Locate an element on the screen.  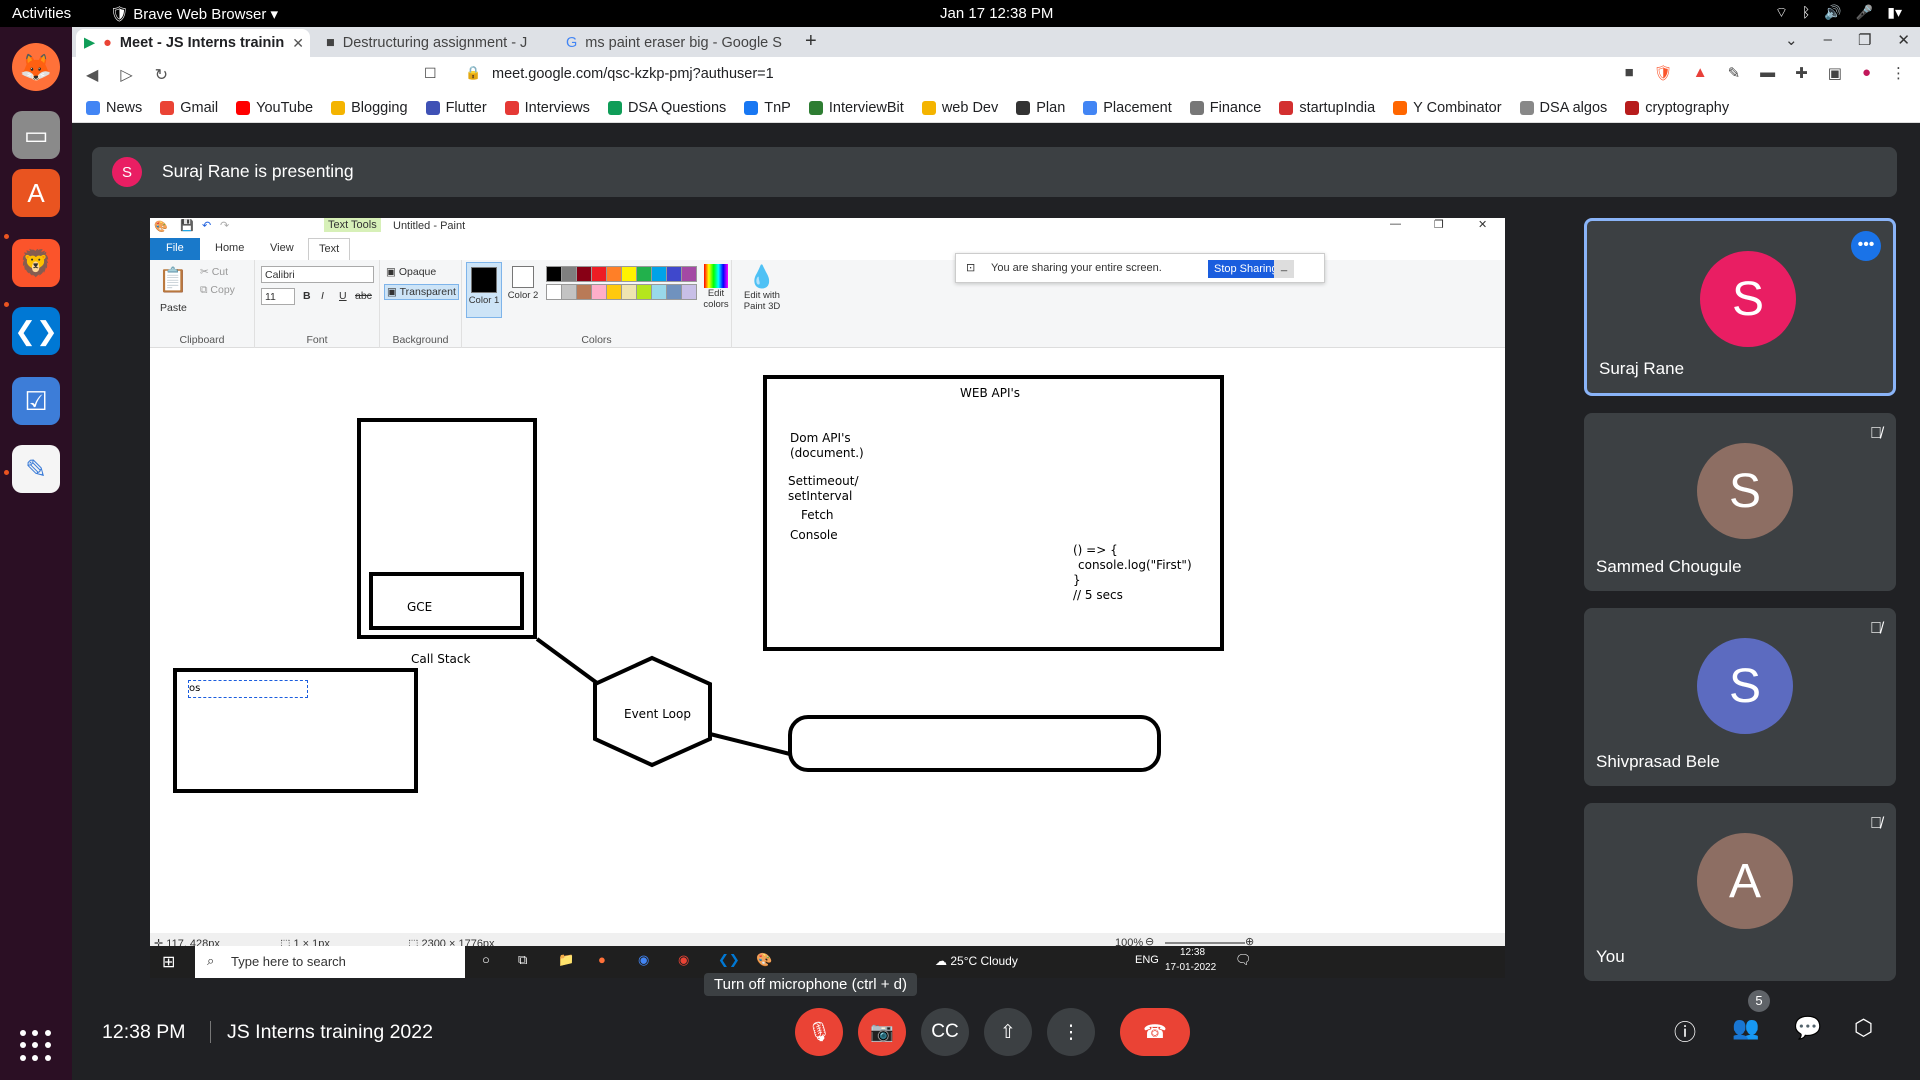
forward-icon: ▷ is located at coordinates (126, 75).